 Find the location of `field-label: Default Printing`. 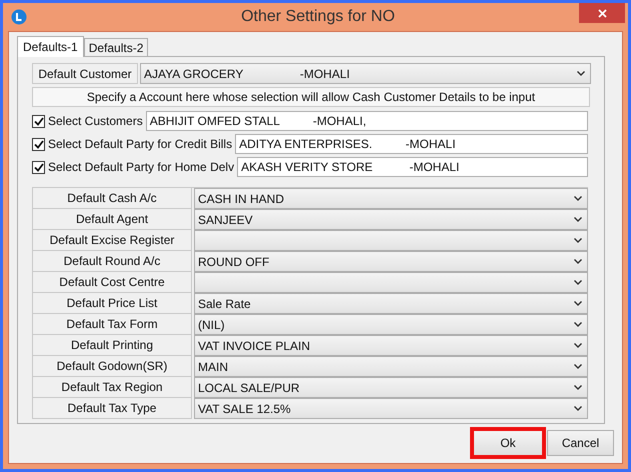

field-label: Default Printing is located at coordinates (112, 345).